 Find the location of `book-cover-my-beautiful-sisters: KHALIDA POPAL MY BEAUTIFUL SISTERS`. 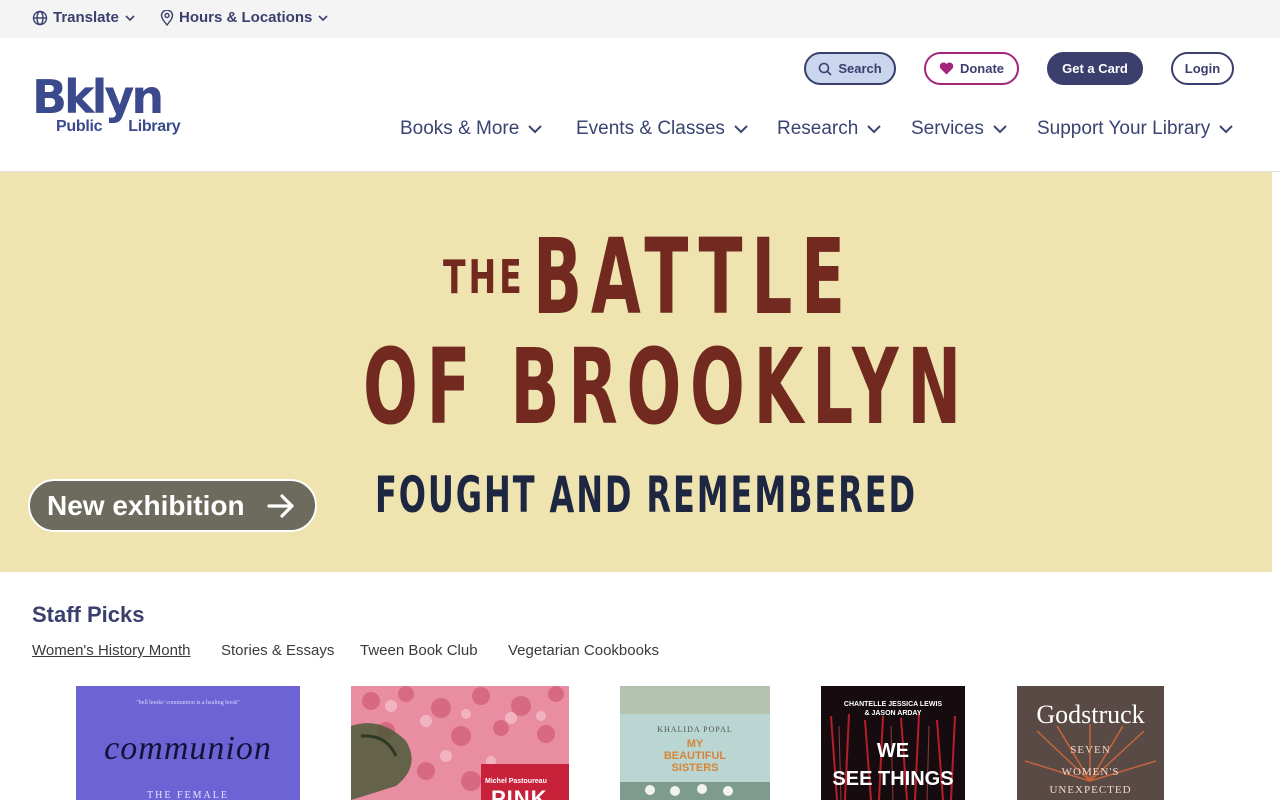

book-cover-my-beautiful-sisters: KHALIDA POPAL MY BEAUTIFUL SISTERS is located at coordinates (695, 743).